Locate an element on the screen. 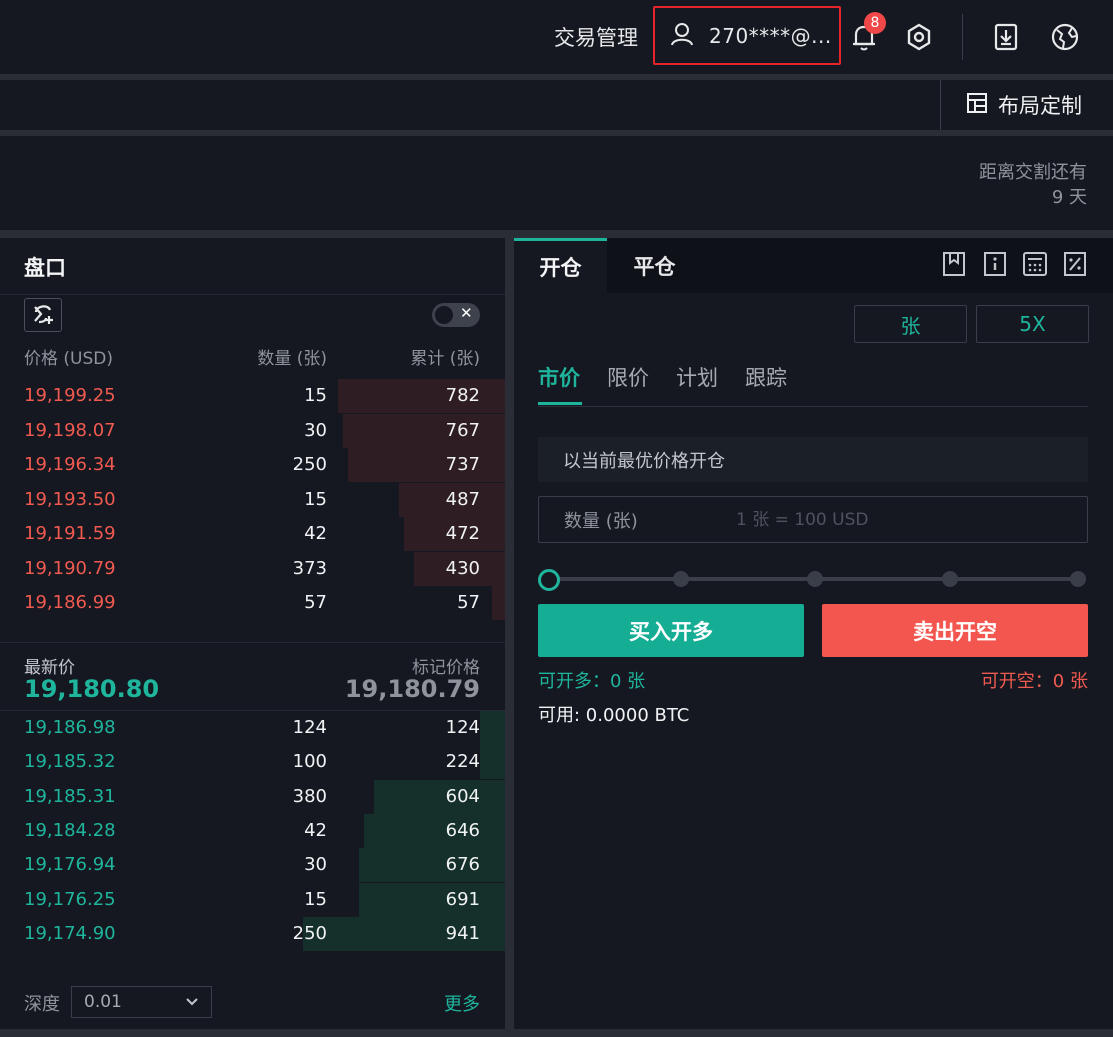 The height and width of the screenshot is (1037, 1113). bid-qty: 30 is located at coordinates (315, 865).